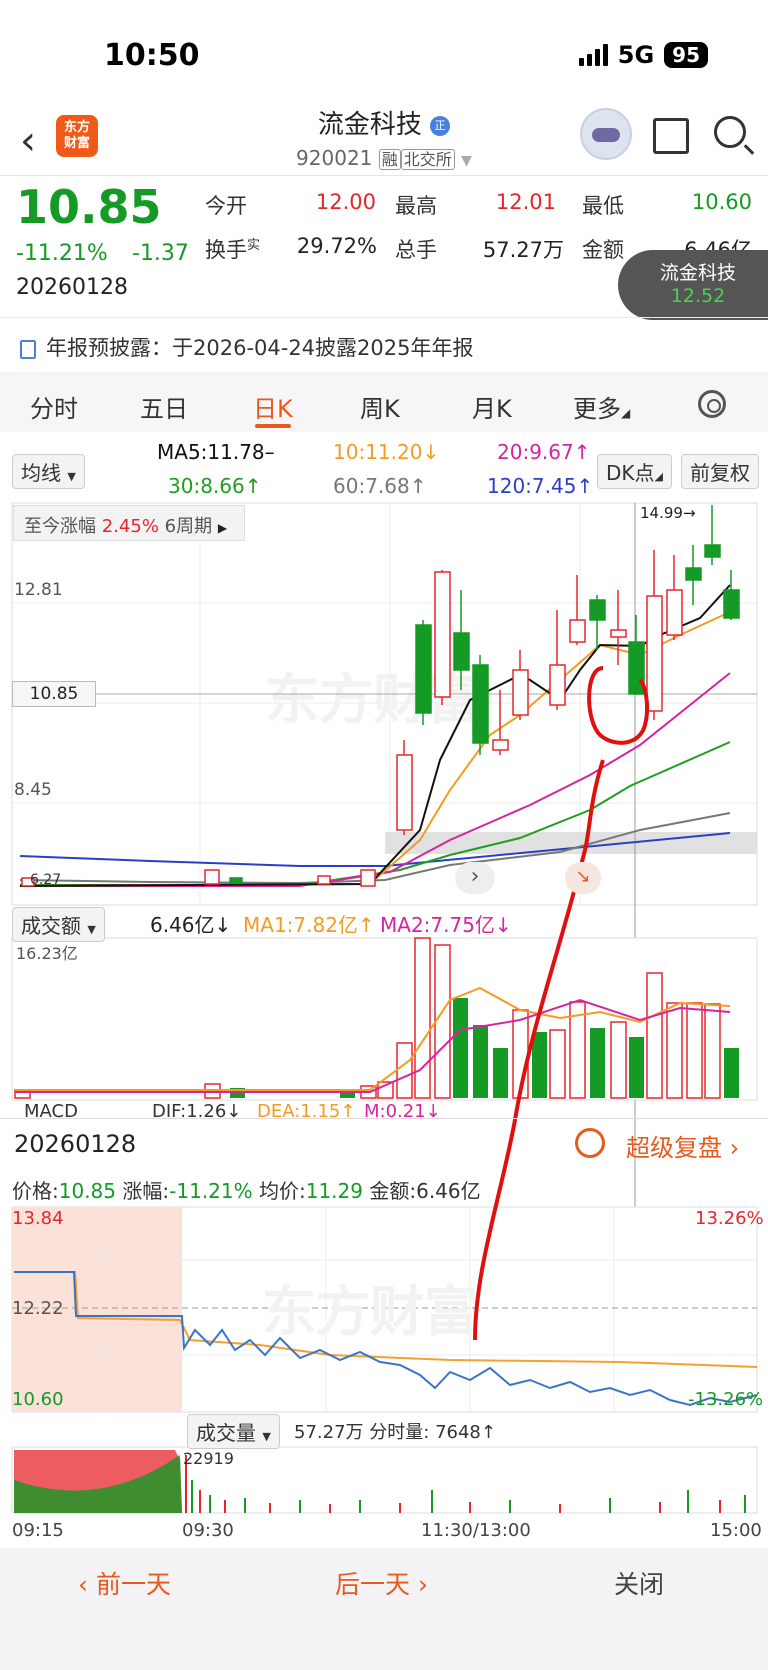 The height and width of the screenshot is (1670, 768). Describe the element at coordinates (370, 1311) in the screenshot. I see `intraday-watermark: 东方财富` at that location.